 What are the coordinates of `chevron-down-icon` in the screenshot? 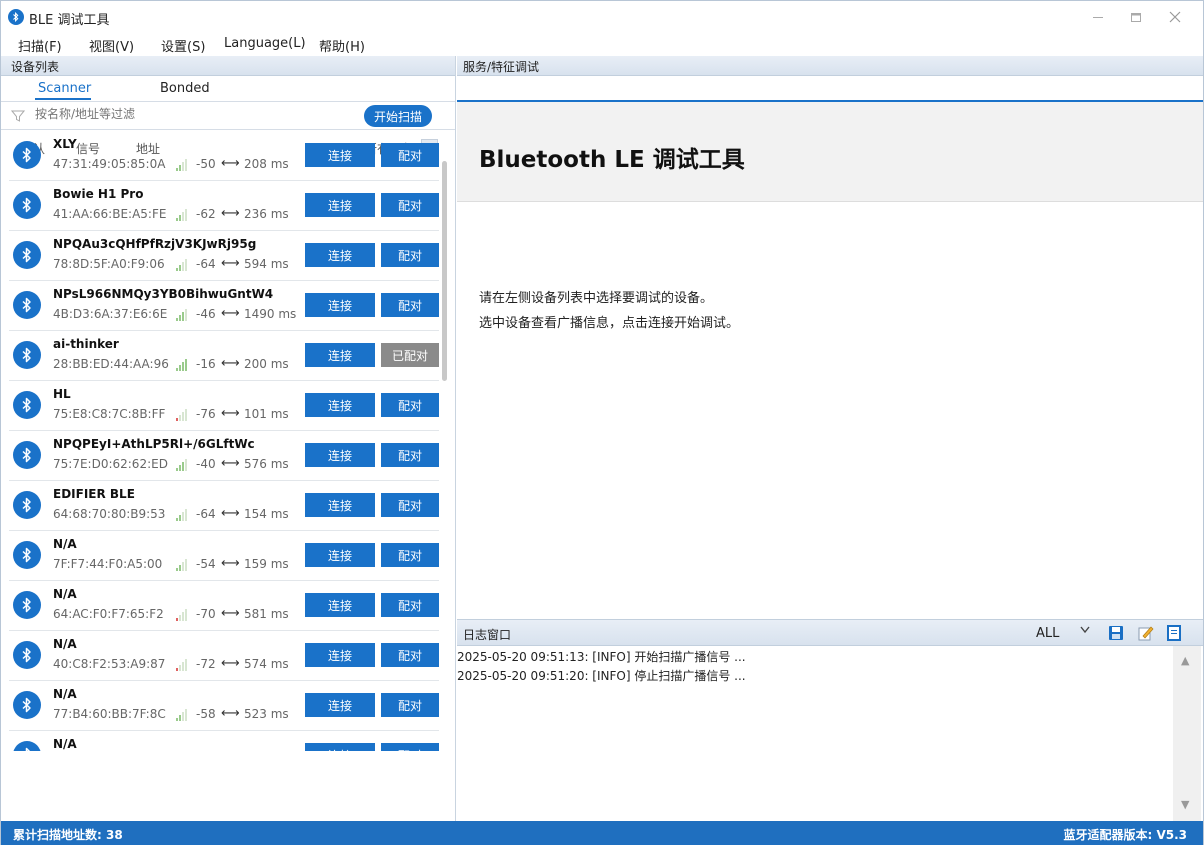 It's located at (1085, 631).